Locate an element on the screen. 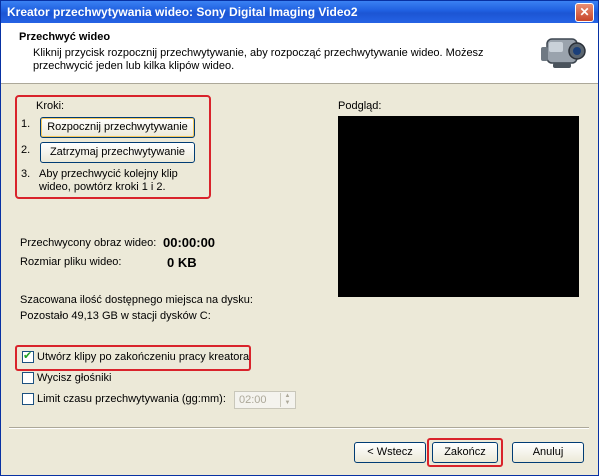 This screenshot has width=599, height=476. step-3-number: 3. is located at coordinates (26, 174).